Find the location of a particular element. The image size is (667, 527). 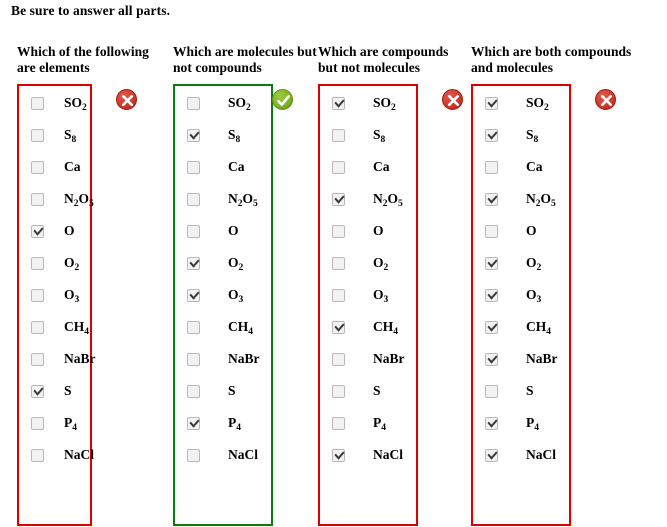

circle-x-icon is located at coordinates (126, 99).